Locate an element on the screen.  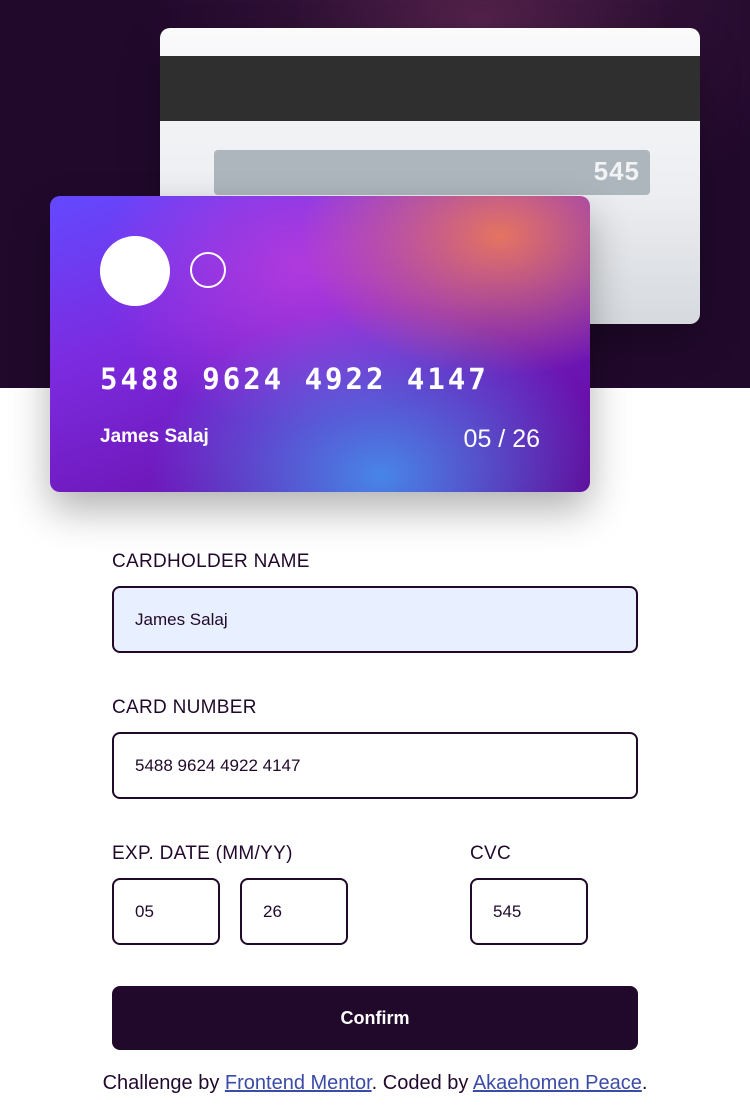
cvc-input: 545 is located at coordinates (529, 911).